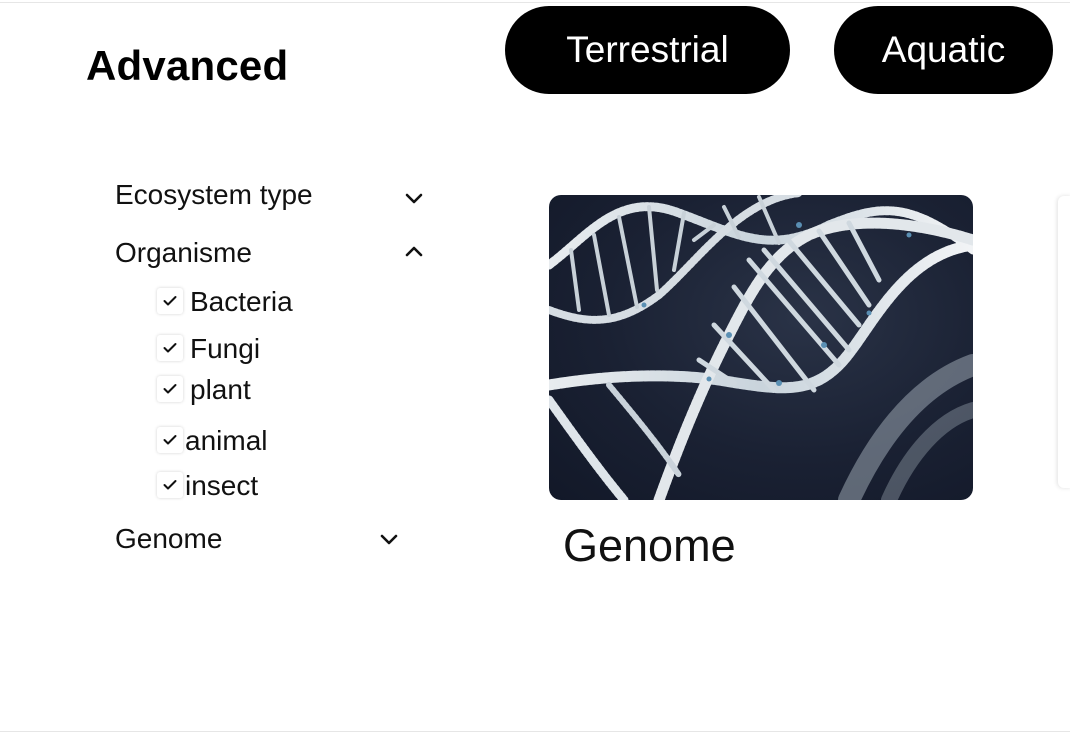 This screenshot has width=1070, height=734. Describe the element at coordinates (943, 50) in the screenshot. I see `aquatic-pill-button: Aquatic` at that location.